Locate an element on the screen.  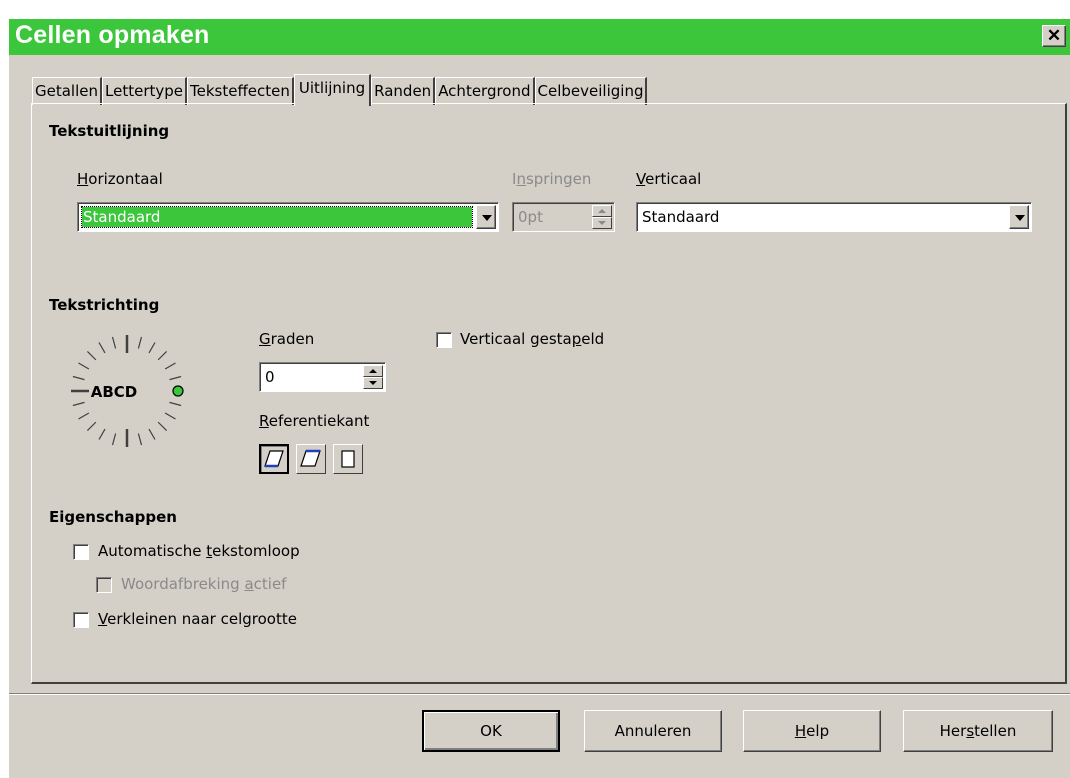
reference-edge-cell-button is located at coordinates (348, 459).